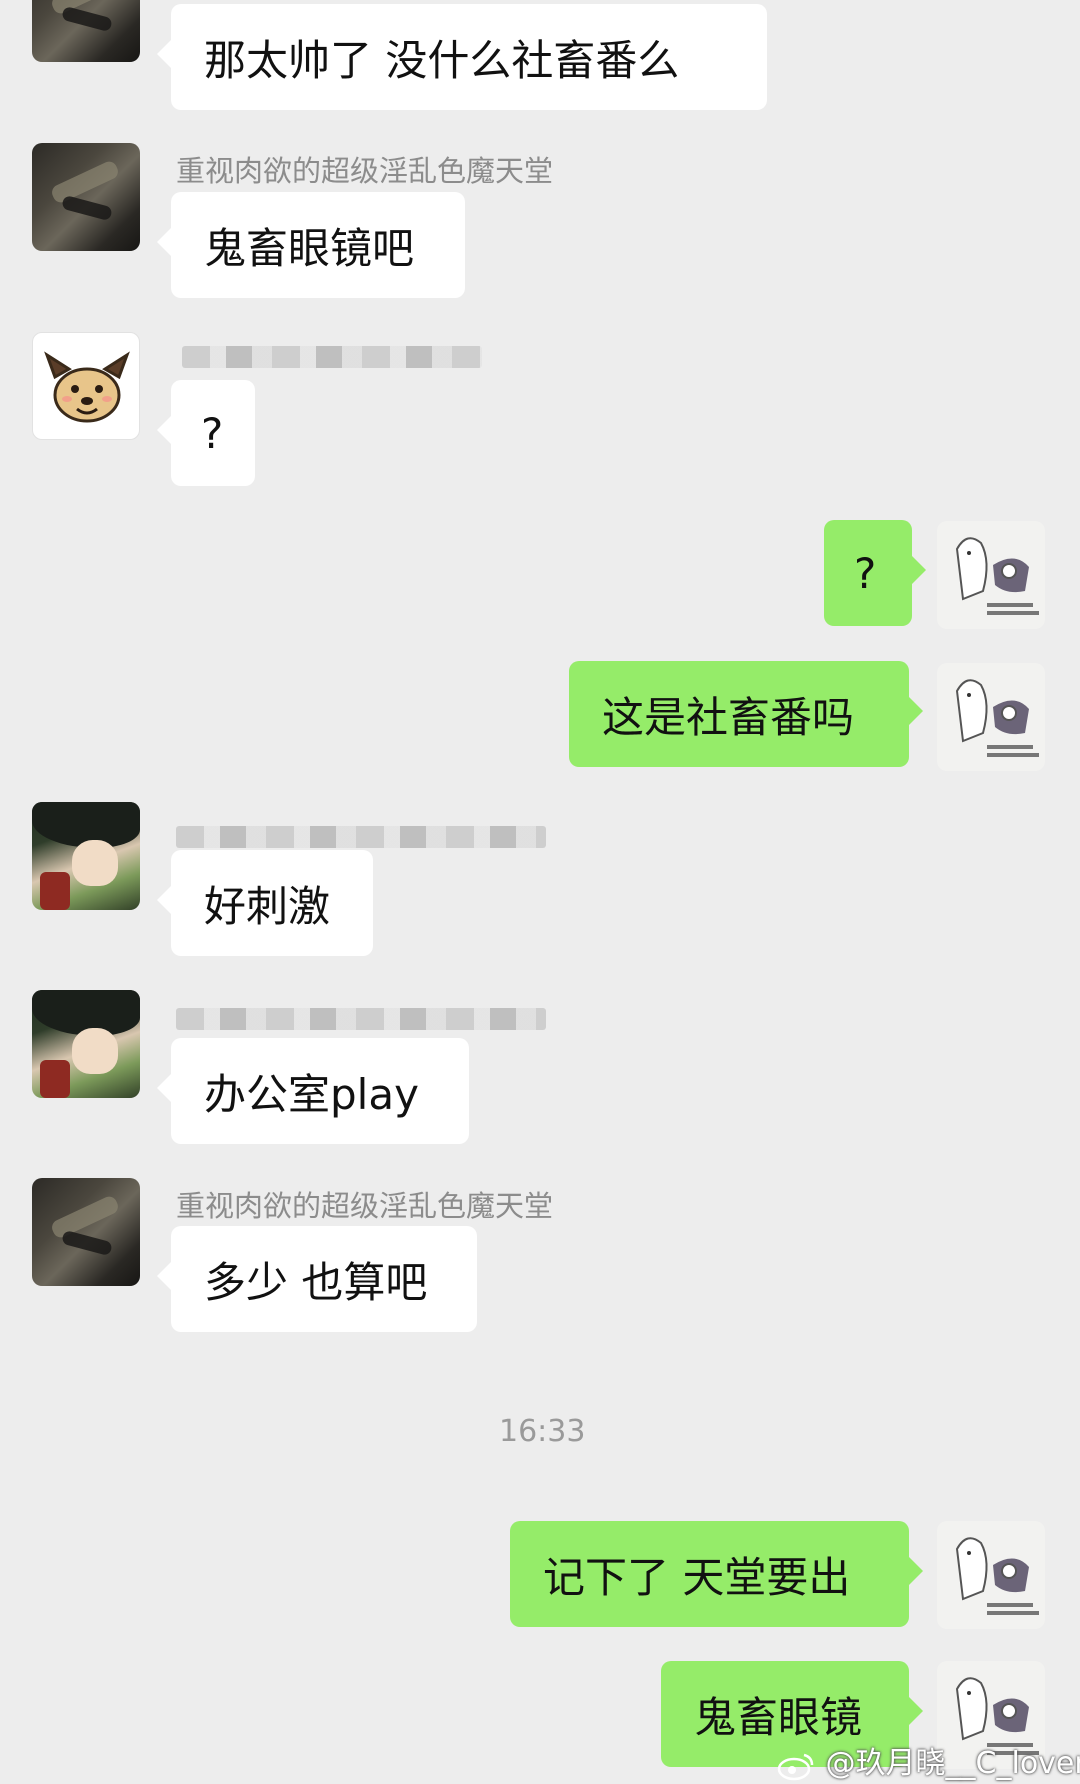 The width and height of the screenshot is (1080, 1784). I want to click on message-bubble: 记下了 天堂要出, so click(716, 1574).